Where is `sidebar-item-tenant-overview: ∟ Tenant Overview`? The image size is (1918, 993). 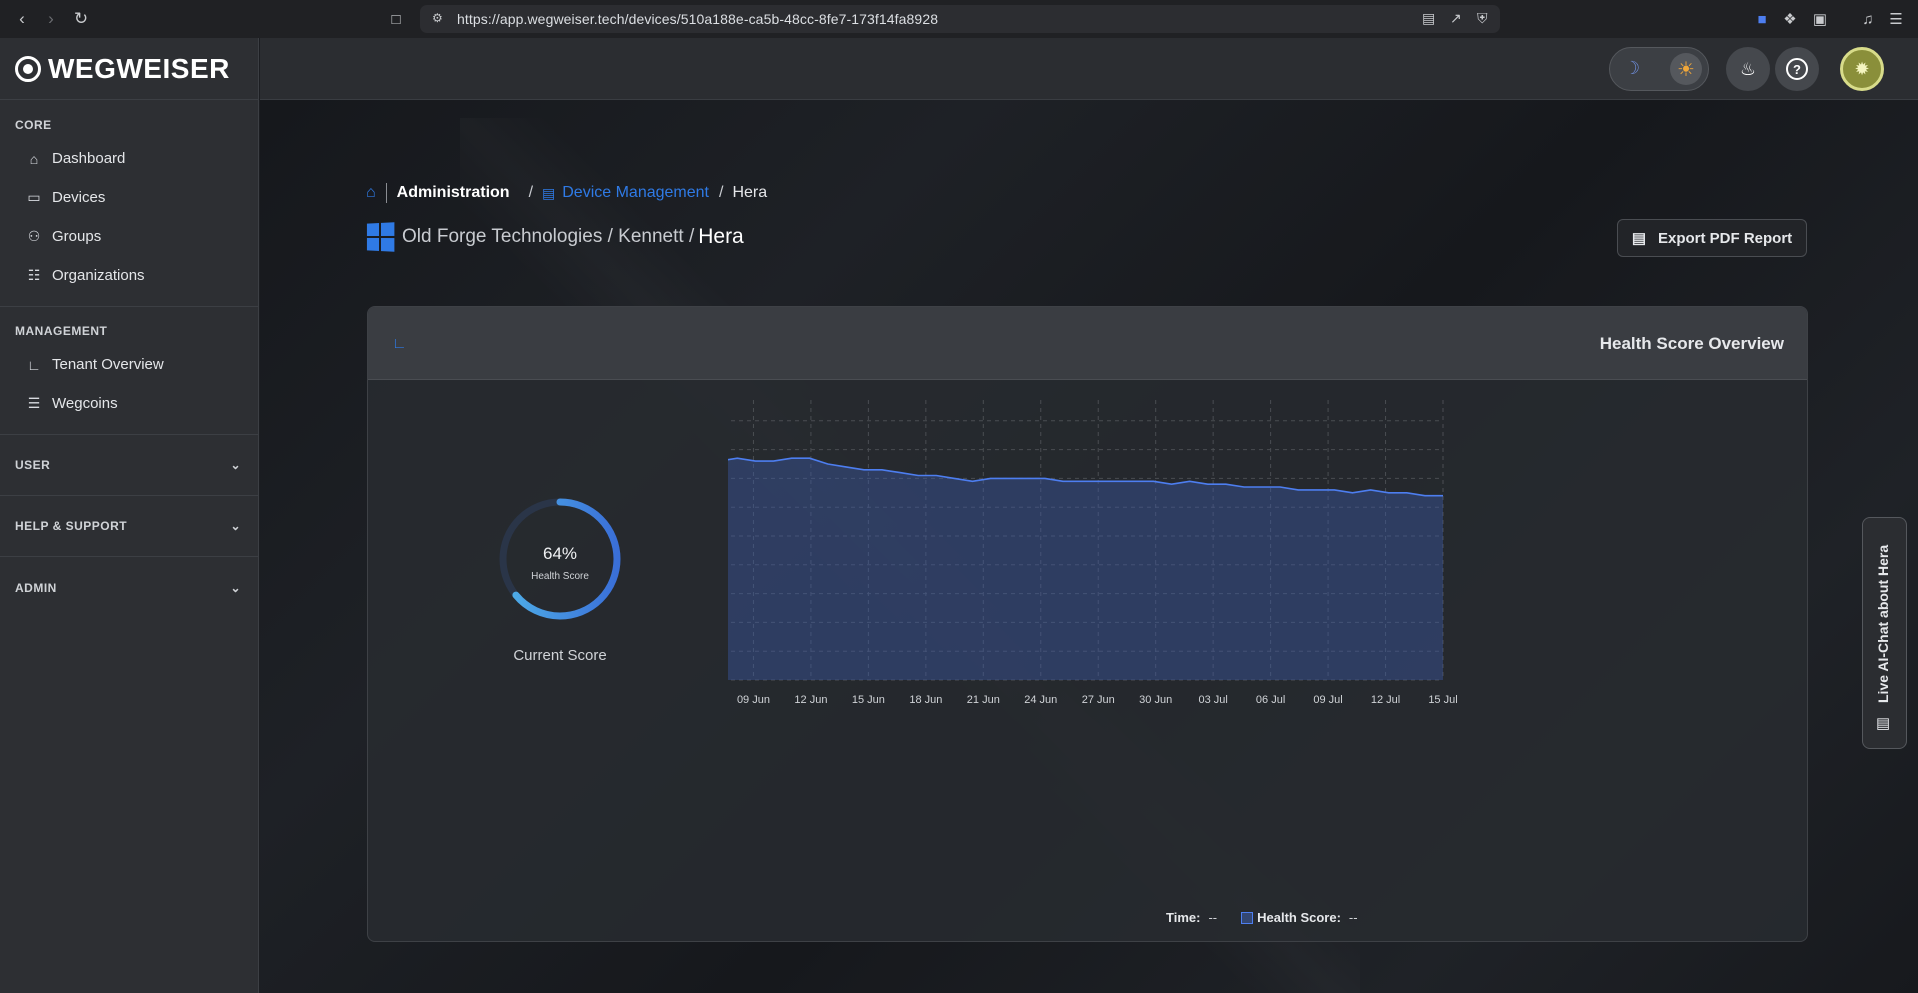
sidebar-item-tenant-overview: ∟ Tenant Overview is located at coordinates (129, 364).